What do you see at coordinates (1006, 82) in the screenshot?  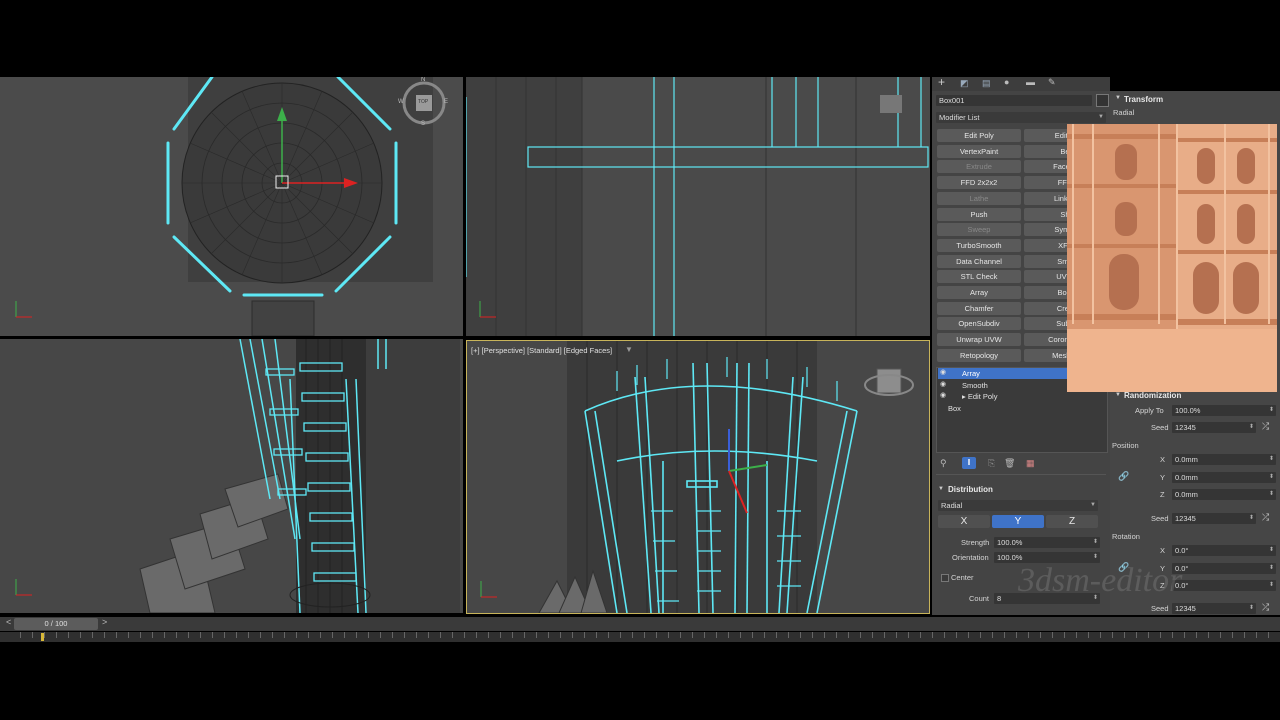 I see `motion-tab-icon: ●` at bounding box center [1006, 82].